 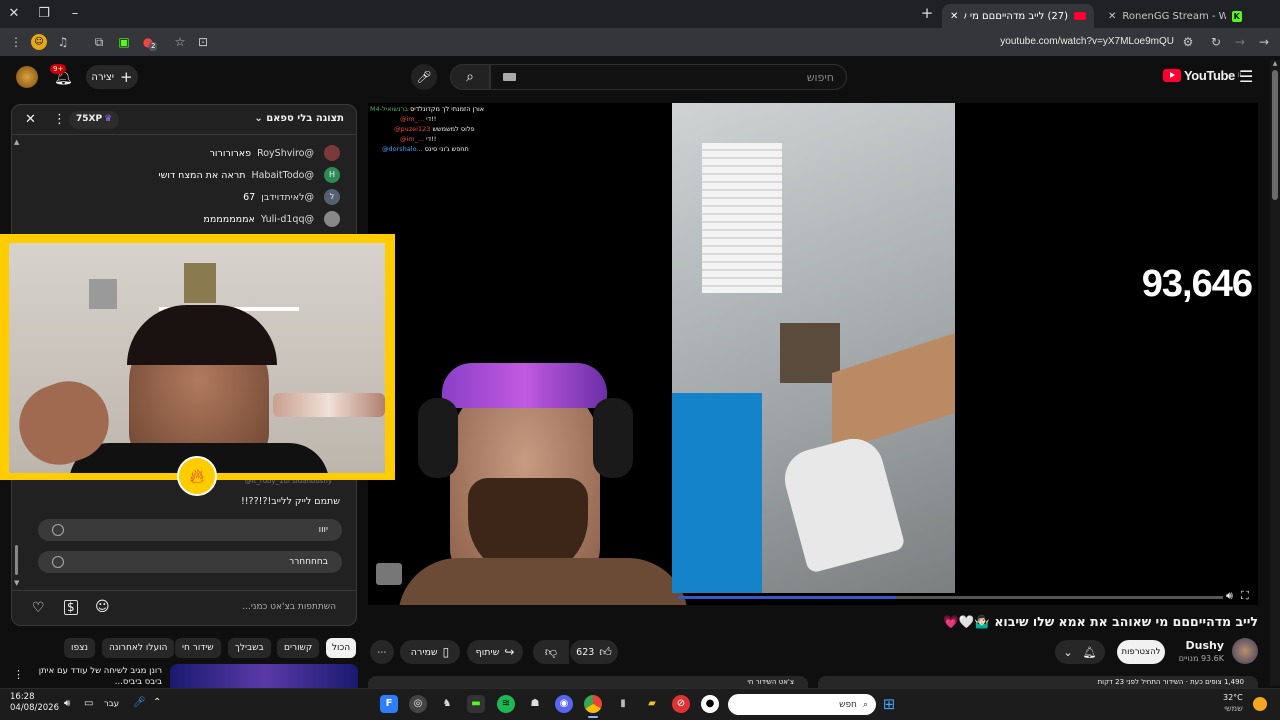 I want to click on kick-favicon-icon: K, so click(x=1236, y=16).